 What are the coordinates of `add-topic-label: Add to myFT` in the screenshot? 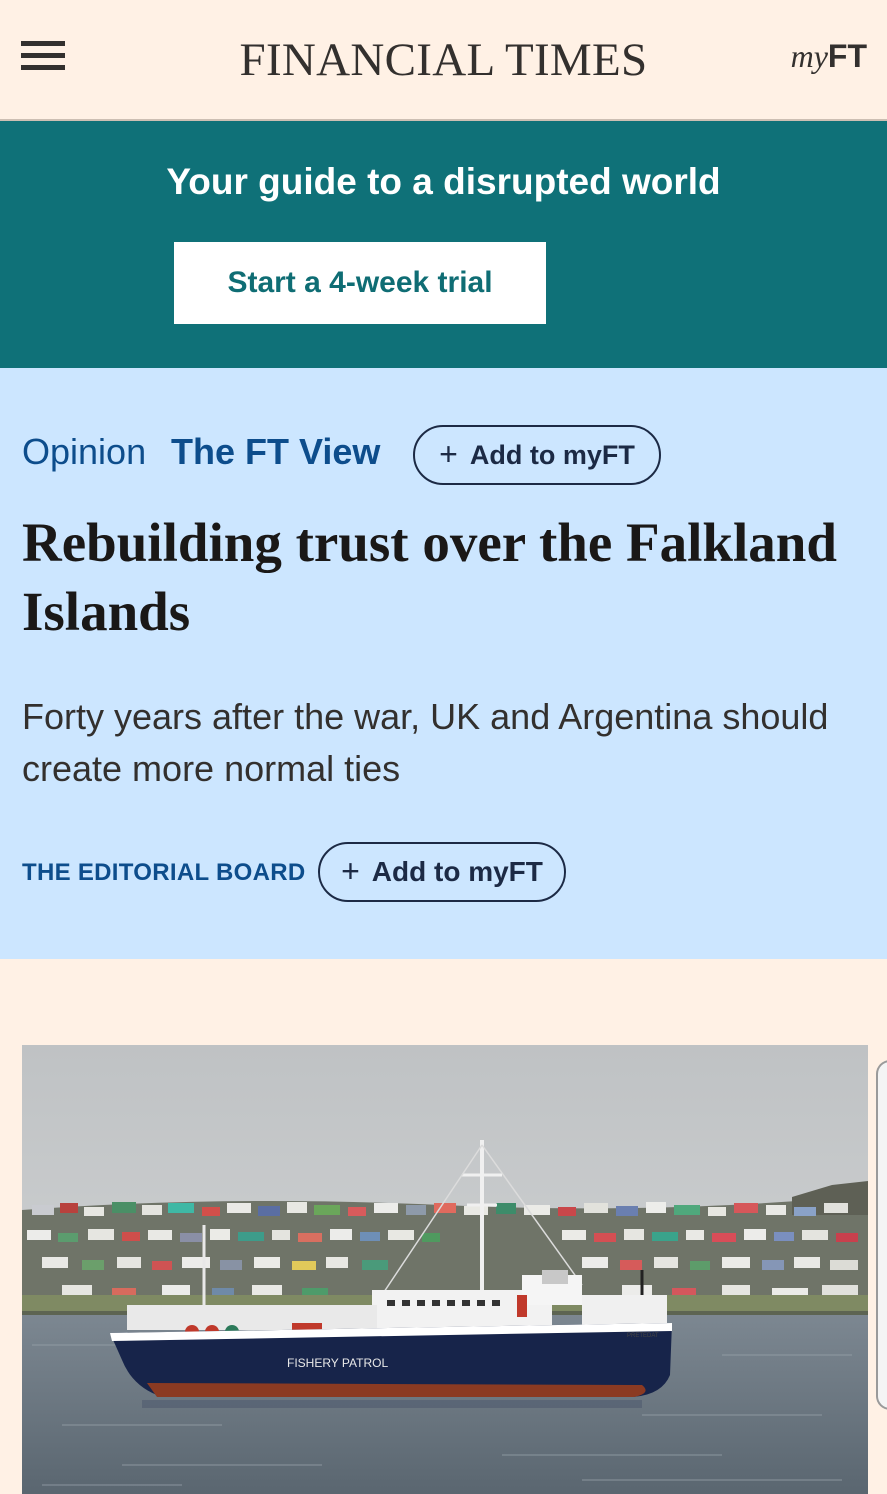 It's located at (552, 454).